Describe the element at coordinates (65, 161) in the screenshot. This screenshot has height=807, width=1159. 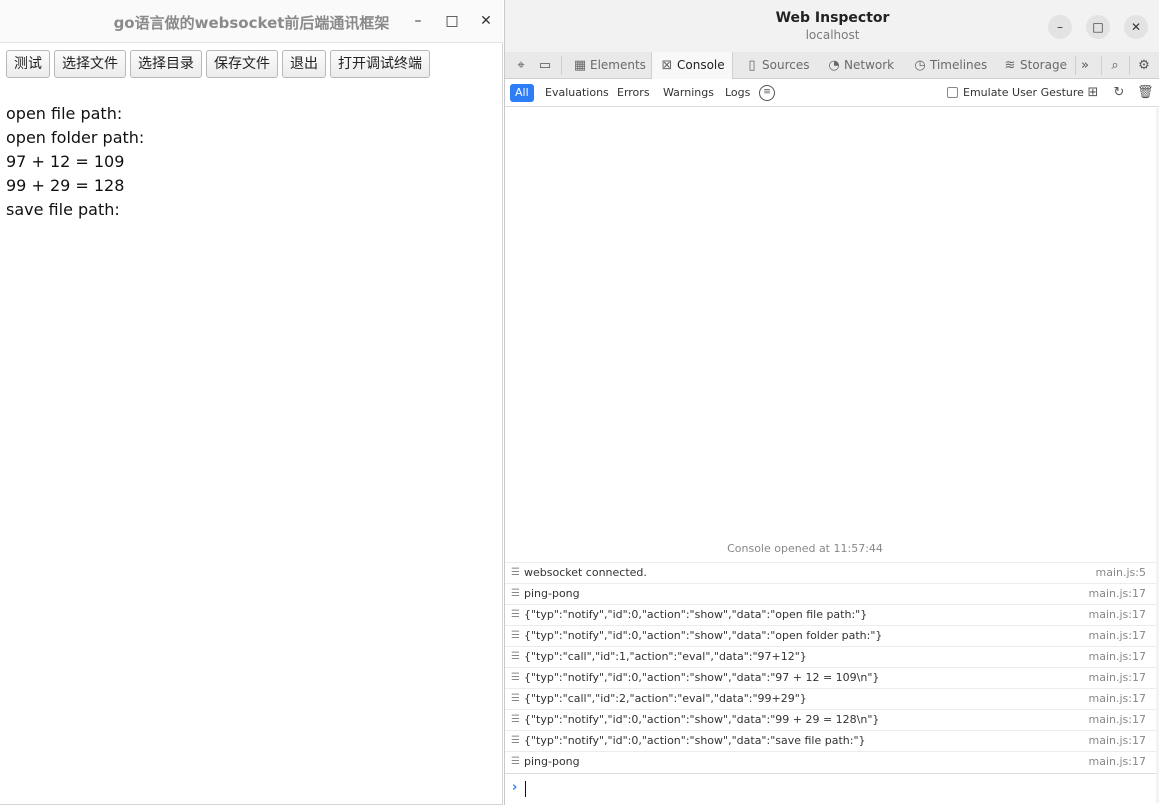
I see `output-line: 97 + 12 = 109` at that location.